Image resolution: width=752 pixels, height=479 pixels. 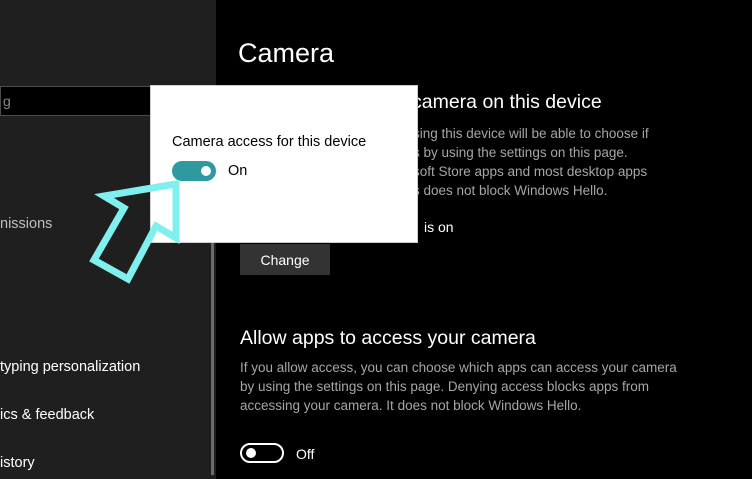 I want to click on device-access-status: is on, so click(x=439, y=227).